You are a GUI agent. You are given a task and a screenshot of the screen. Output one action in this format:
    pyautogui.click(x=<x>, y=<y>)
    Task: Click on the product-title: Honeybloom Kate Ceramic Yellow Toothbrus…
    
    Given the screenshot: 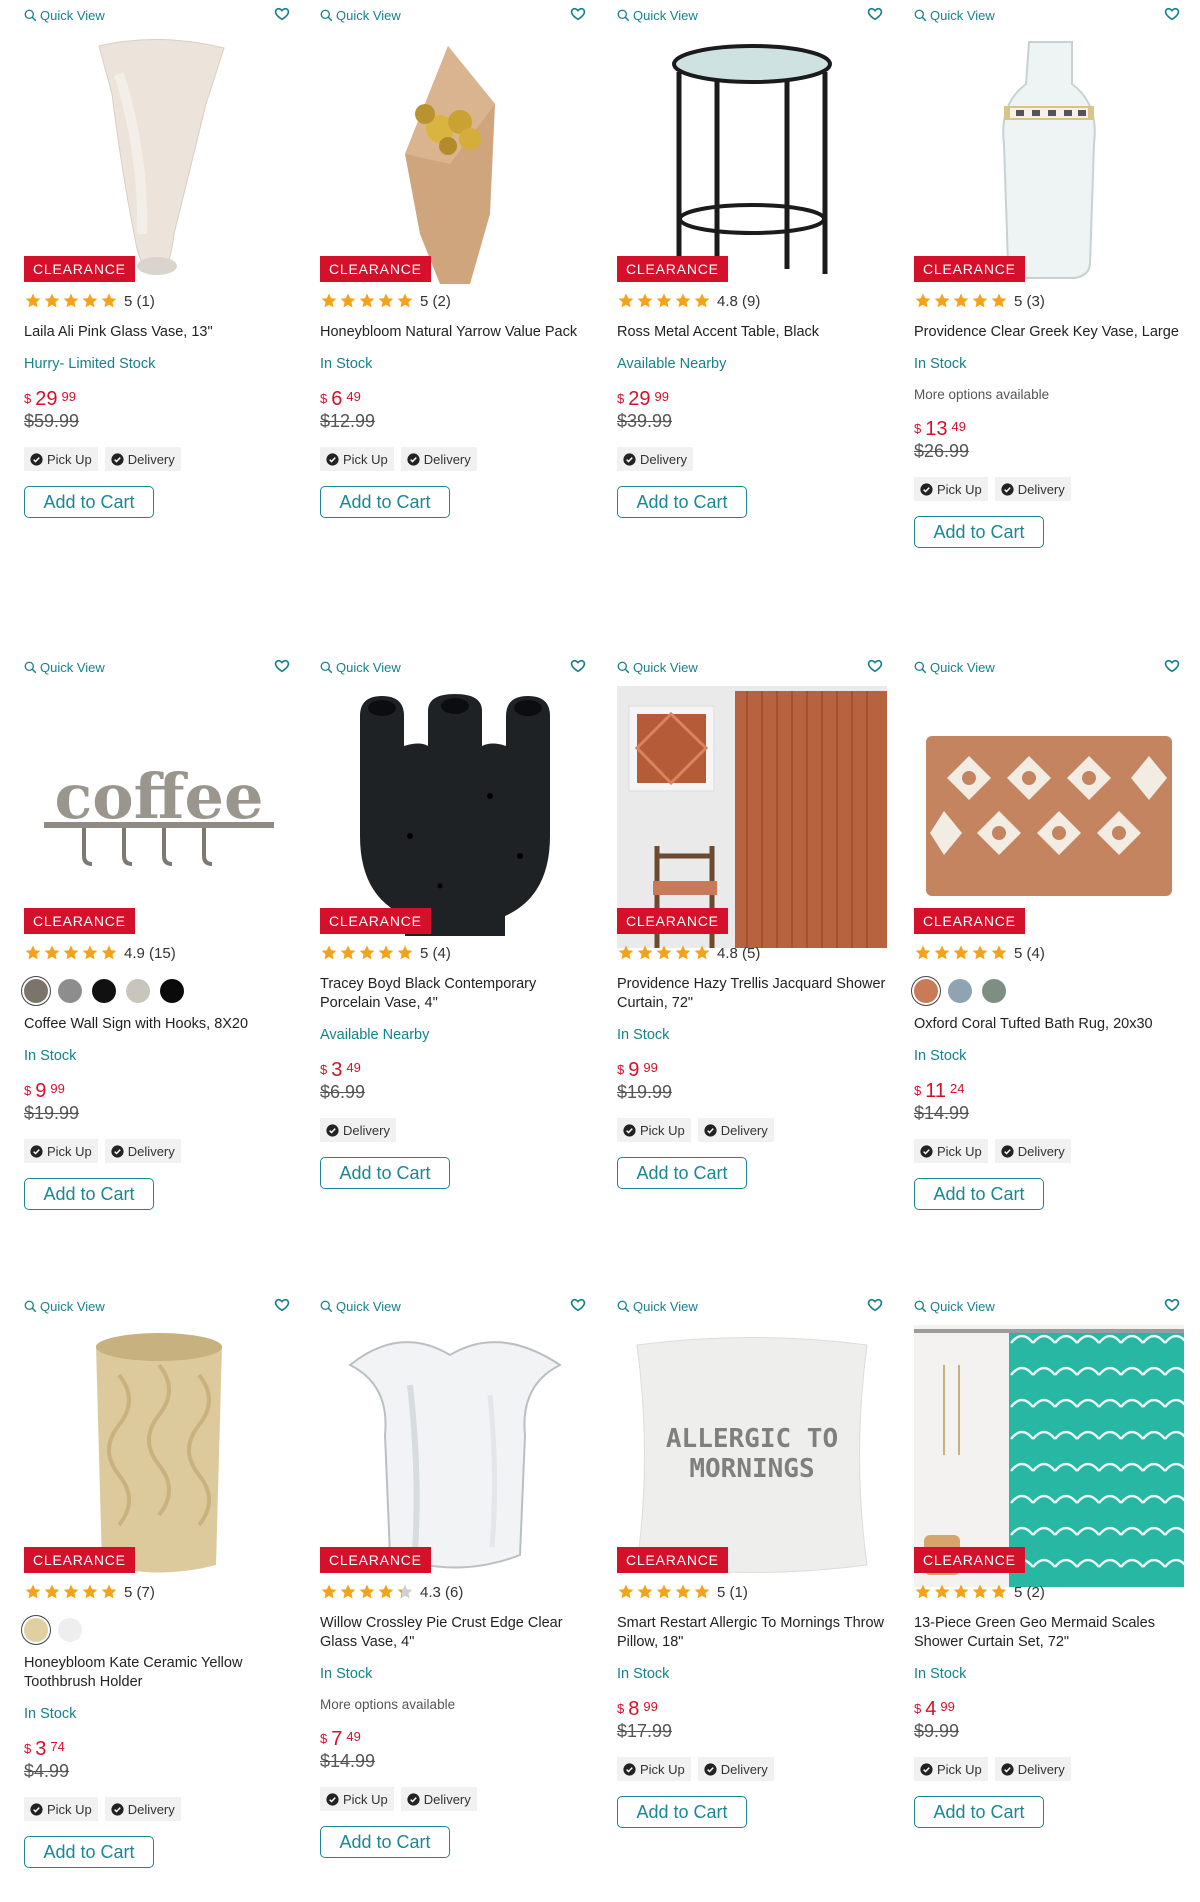 What is the action you would take?
    pyautogui.click(x=159, y=1673)
    